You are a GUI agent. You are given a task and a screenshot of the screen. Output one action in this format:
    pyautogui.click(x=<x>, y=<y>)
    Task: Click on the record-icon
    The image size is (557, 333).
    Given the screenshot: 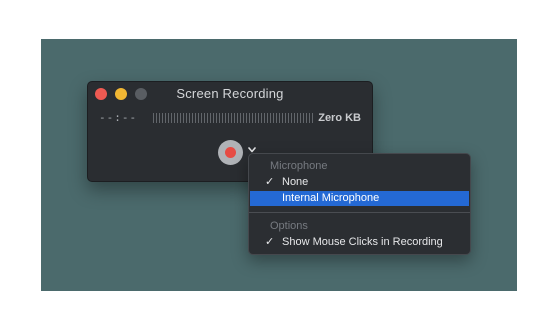 What is the action you would take?
    pyautogui.click(x=230, y=152)
    